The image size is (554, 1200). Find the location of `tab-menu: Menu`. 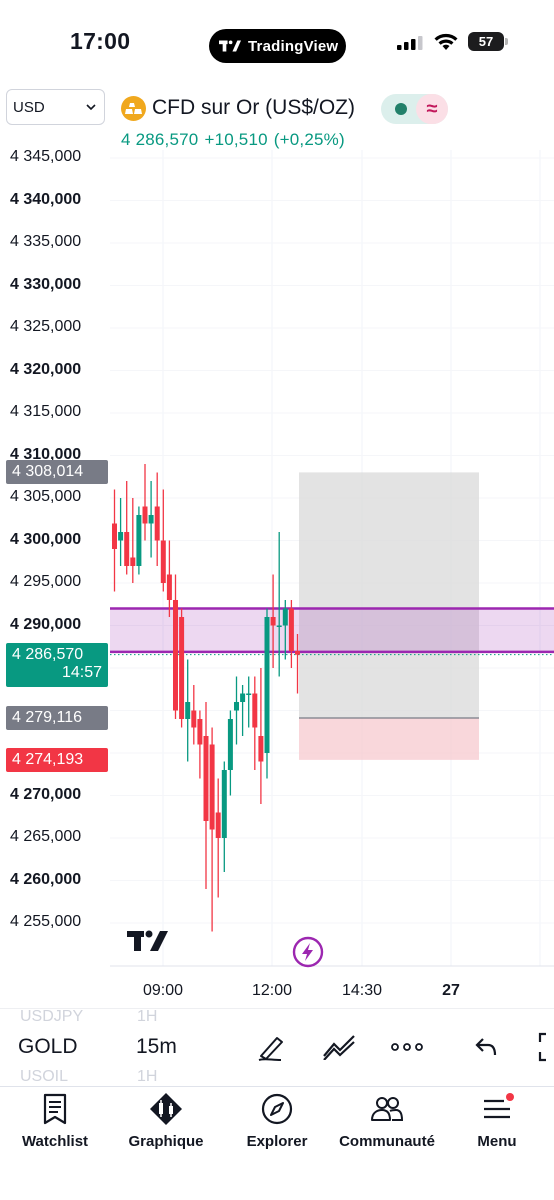

tab-menu: Menu is located at coordinates (495, 1120).